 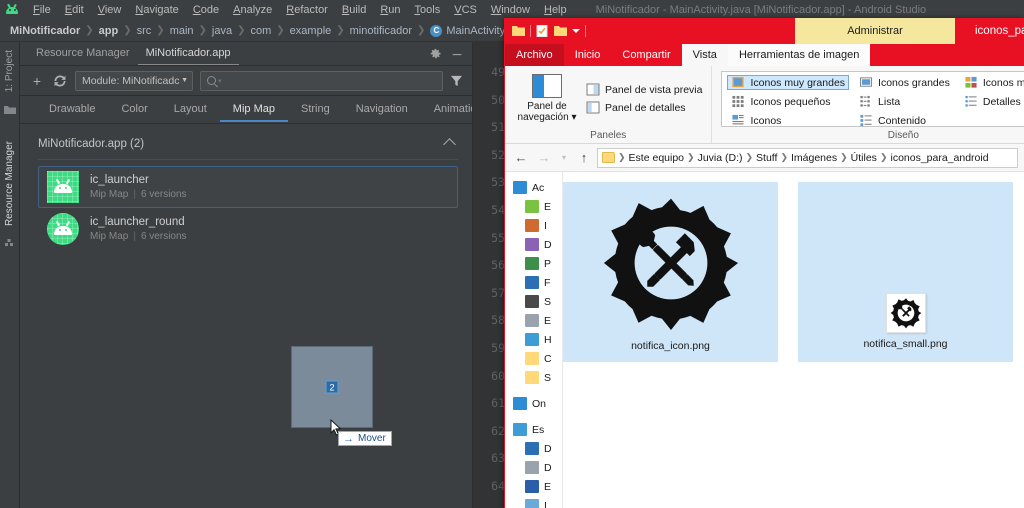 I want to click on view-option-iconos: Iconos, so click(x=788, y=120).